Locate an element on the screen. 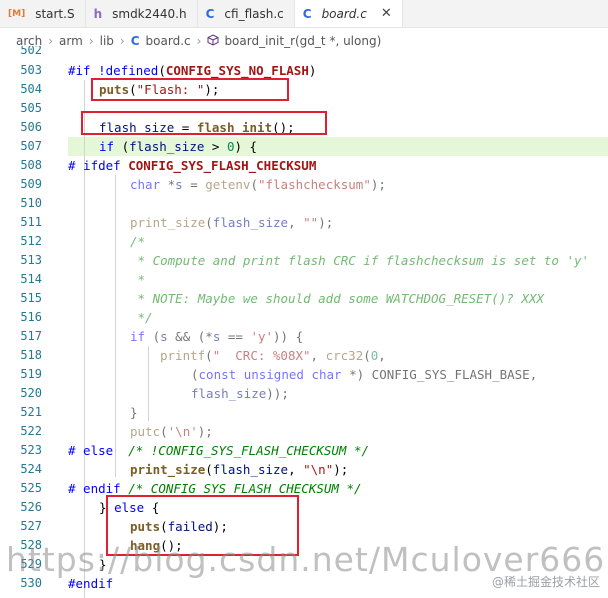 Image resolution: width=608 pixels, height=598 pixels. line-number: 503 is located at coordinates (31, 70).